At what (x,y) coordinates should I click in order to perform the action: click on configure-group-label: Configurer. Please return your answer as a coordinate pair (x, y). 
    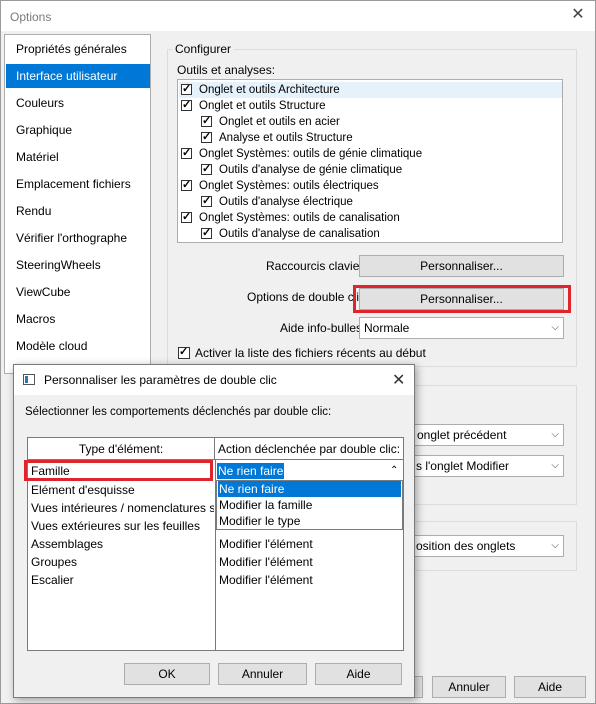
    Looking at the image, I should click on (203, 49).